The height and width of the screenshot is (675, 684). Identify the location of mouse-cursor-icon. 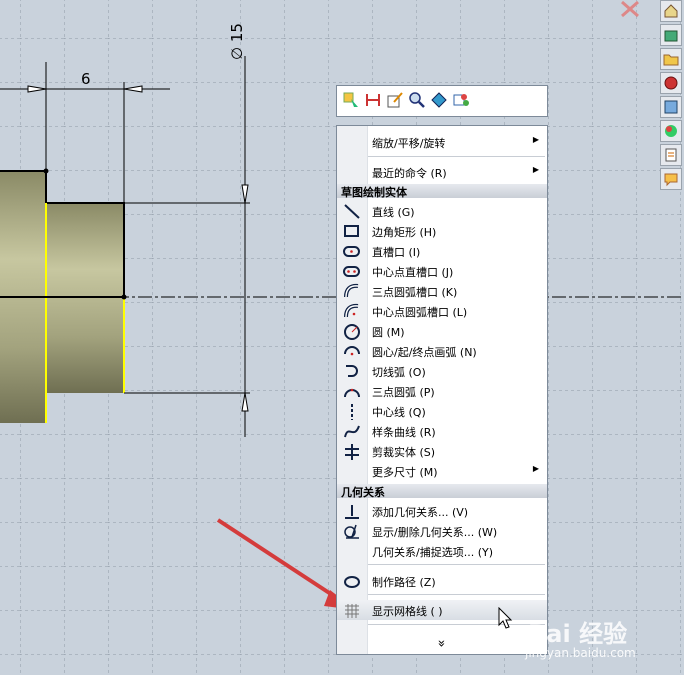
(505, 618).